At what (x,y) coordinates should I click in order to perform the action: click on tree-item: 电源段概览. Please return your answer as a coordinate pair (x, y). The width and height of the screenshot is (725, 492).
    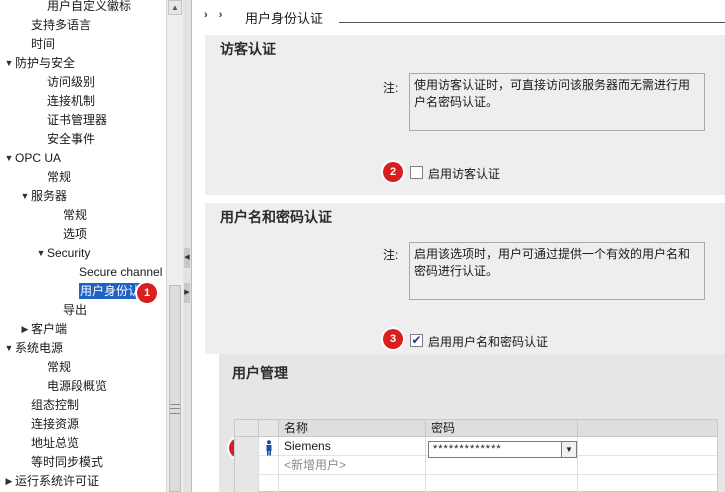
    Looking at the image, I should click on (77, 386).